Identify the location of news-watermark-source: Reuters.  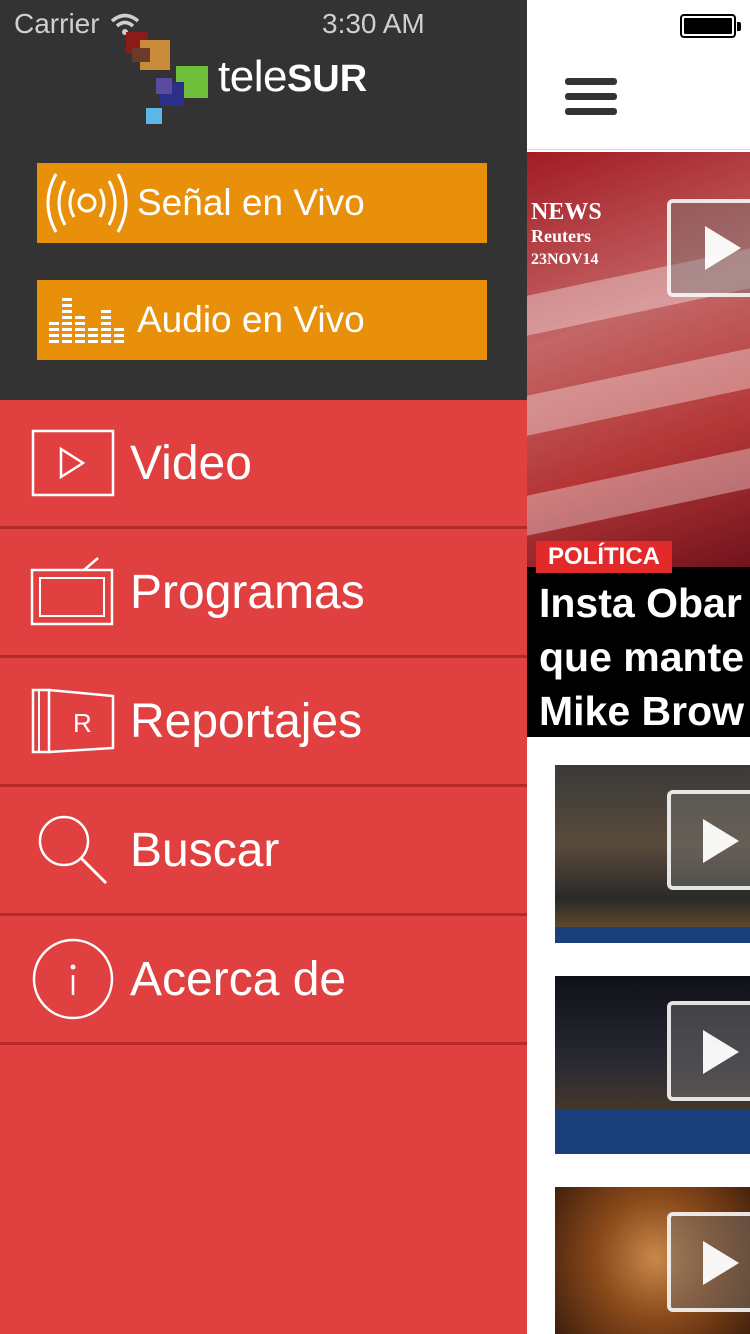
(561, 236).